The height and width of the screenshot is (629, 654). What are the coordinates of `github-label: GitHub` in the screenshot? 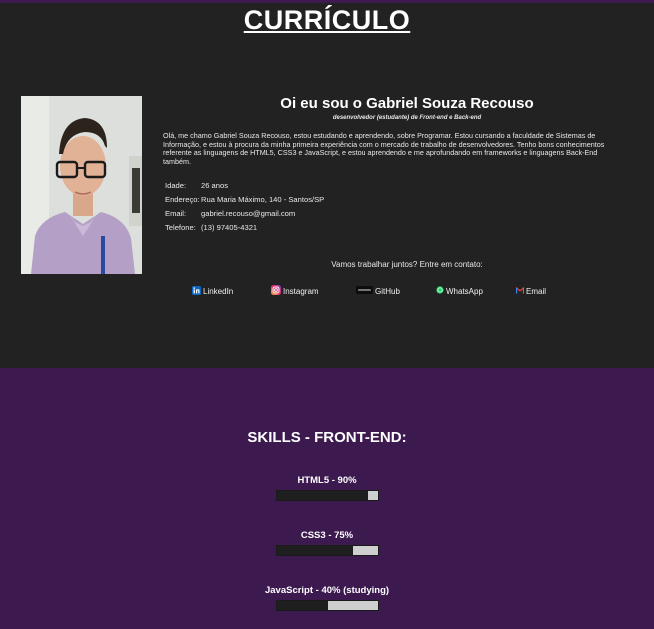 It's located at (387, 291).